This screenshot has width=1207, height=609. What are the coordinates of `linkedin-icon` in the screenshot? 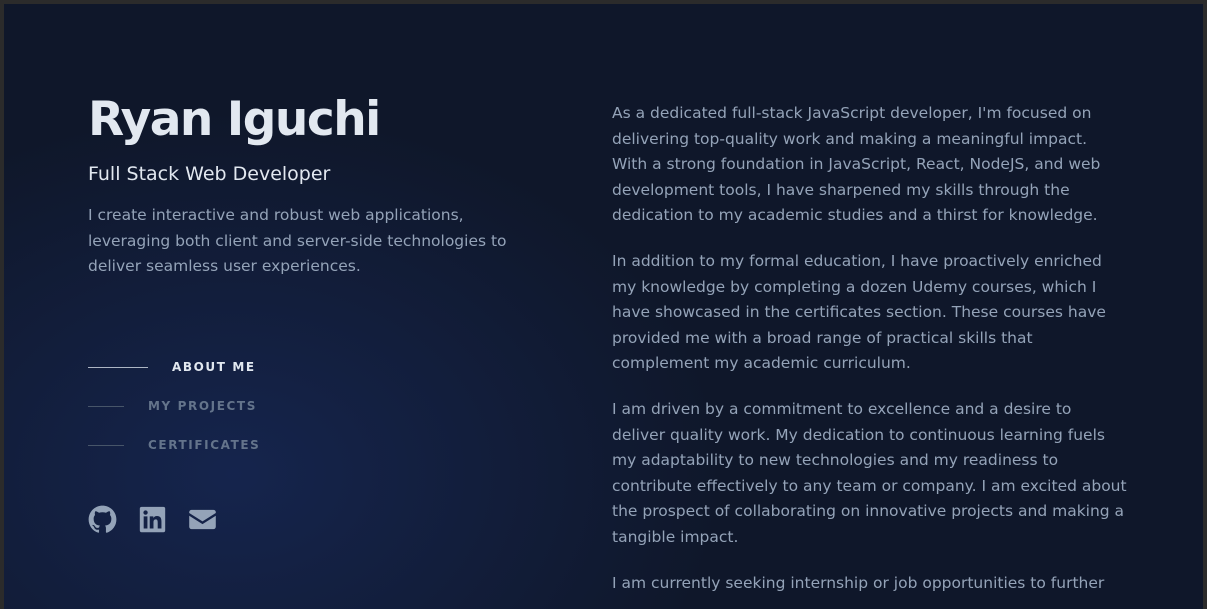 It's located at (152, 519).